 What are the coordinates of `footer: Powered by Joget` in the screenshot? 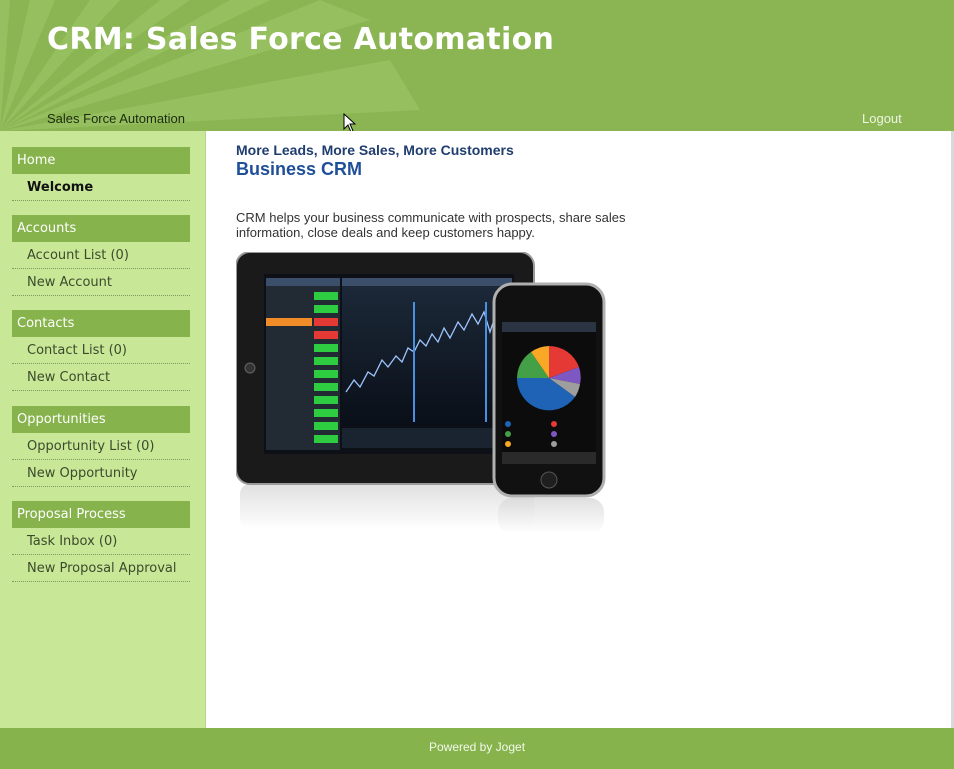 It's located at (477, 748).